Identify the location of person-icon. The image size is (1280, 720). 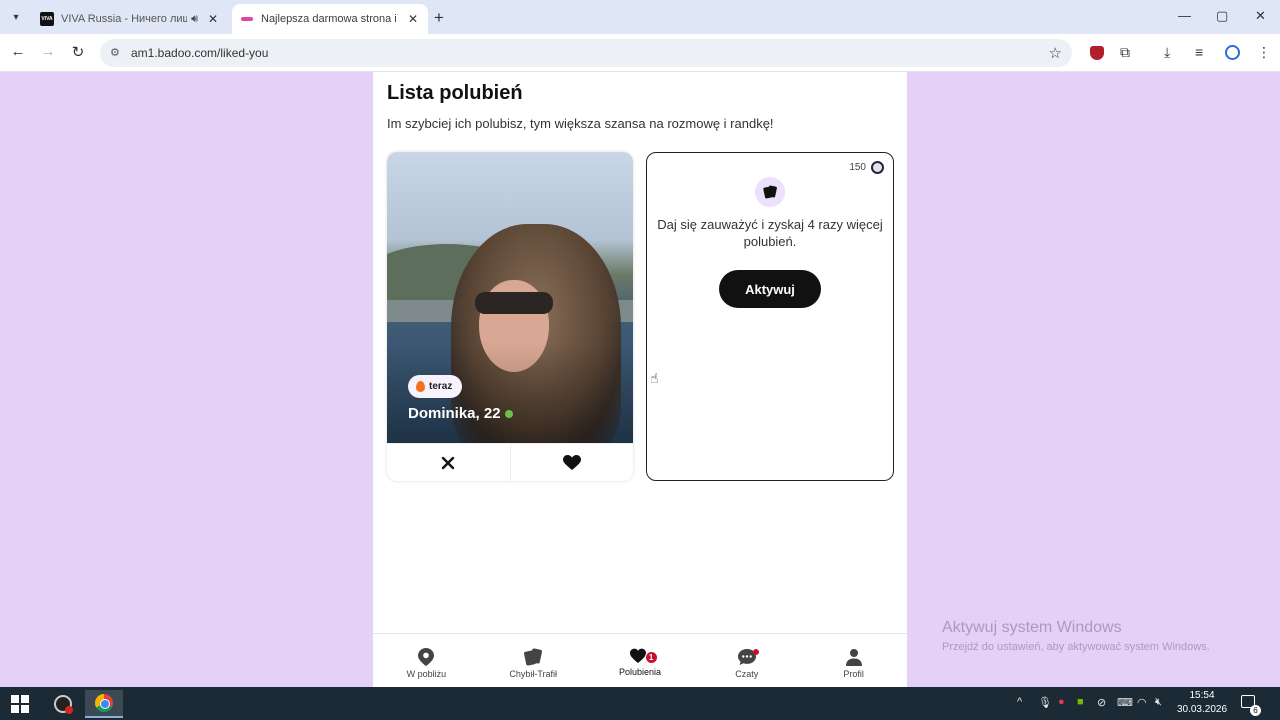
(853, 657).